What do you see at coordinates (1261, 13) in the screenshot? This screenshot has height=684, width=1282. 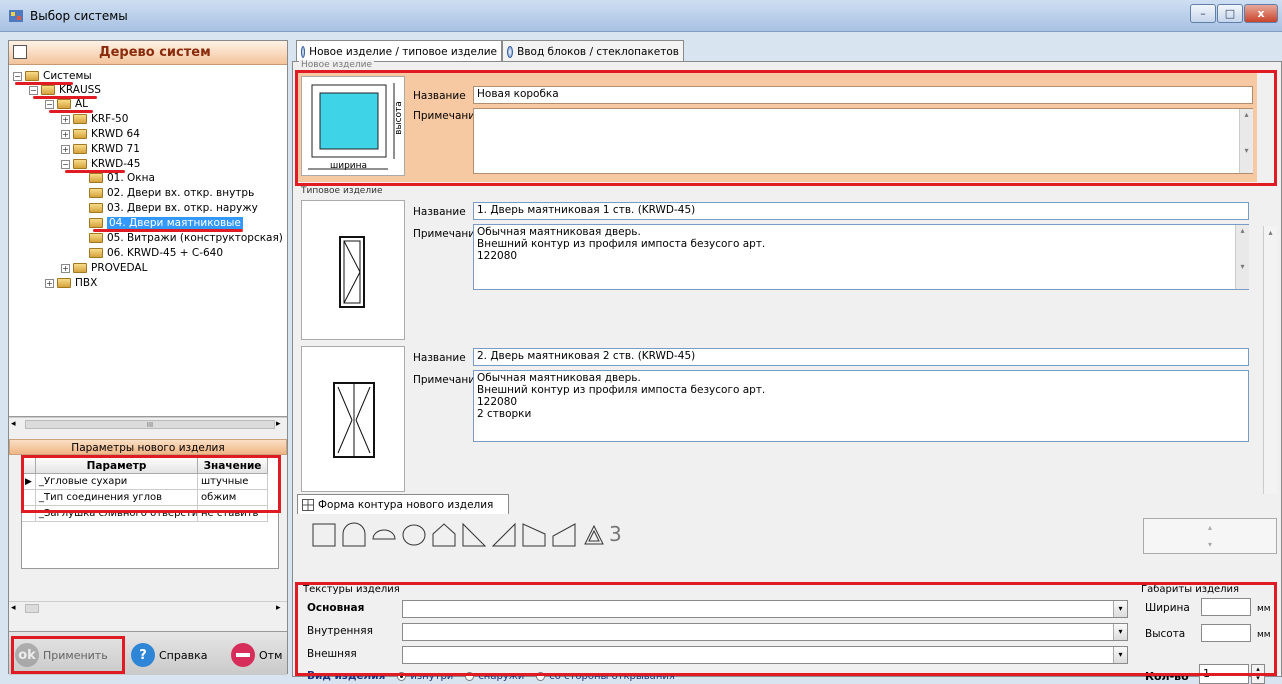 I see `close-button: x` at bounding box center [1261, 13].